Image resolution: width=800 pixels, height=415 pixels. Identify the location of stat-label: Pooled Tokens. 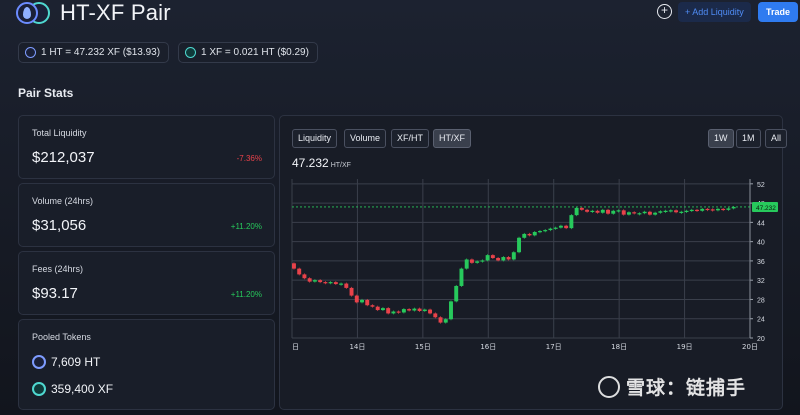
(61, 337).